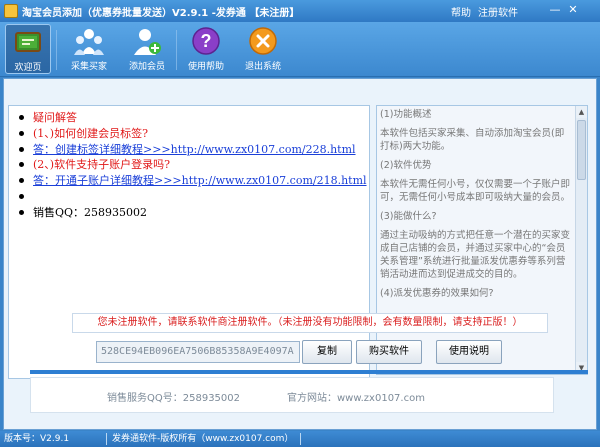 This screenshot has height=447, width=600. What do you see at coordinates (437, 293) in the screenshot?
I see `intro-paragraph: (4)派发优惠券的效果如何?` at bounding box center [437, 293].